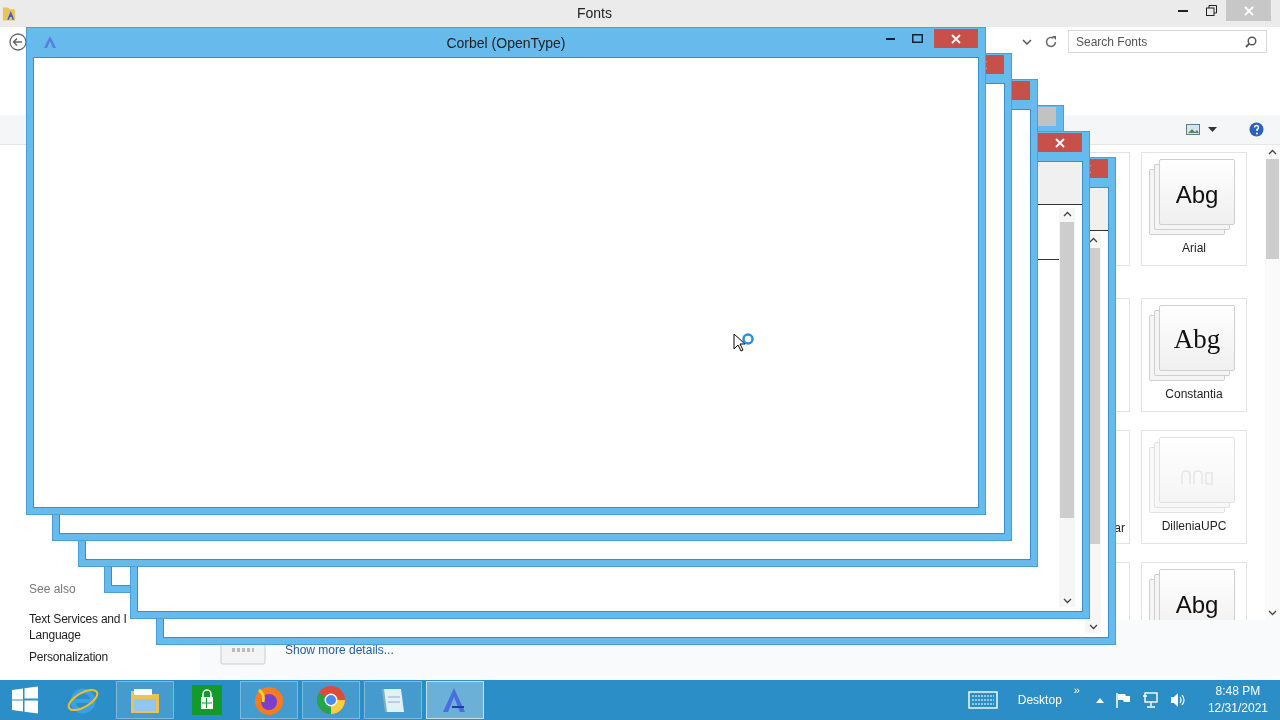  Describe the element at coordinates (1194, 394) in the screenshot. I see `font-name: Constantia` at that location.